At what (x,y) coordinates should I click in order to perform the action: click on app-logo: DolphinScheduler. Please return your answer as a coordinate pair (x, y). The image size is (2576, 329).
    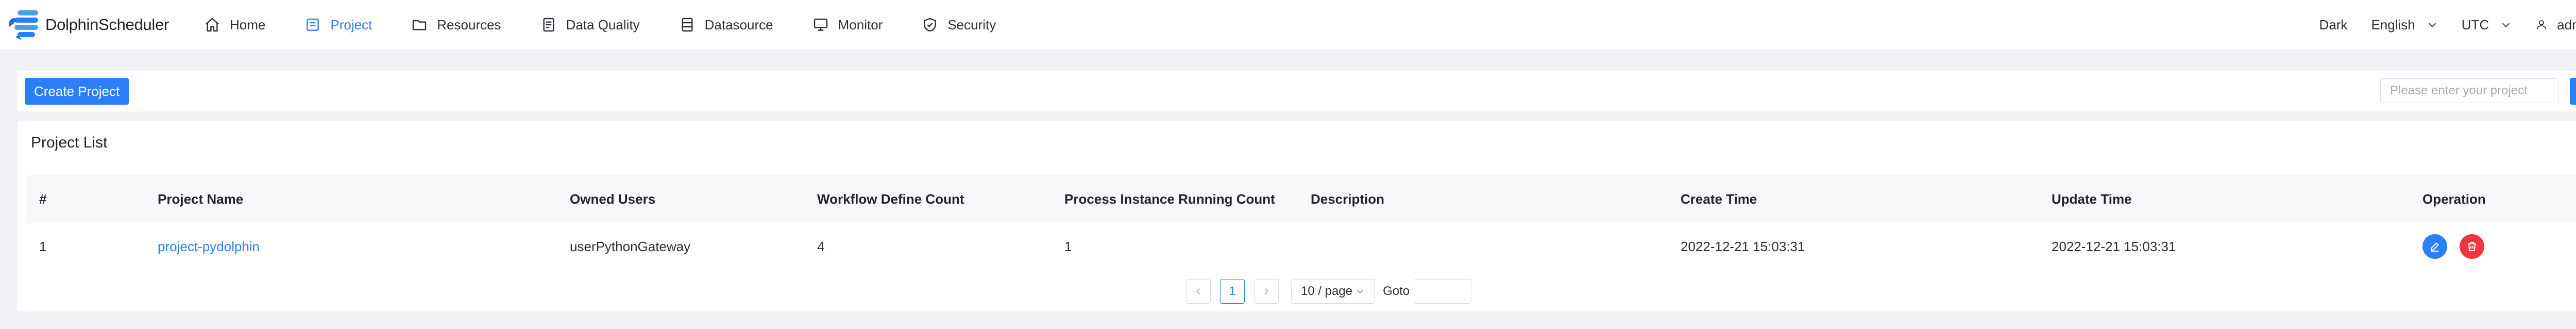
    Looking at the image, I should click on (87, 24).